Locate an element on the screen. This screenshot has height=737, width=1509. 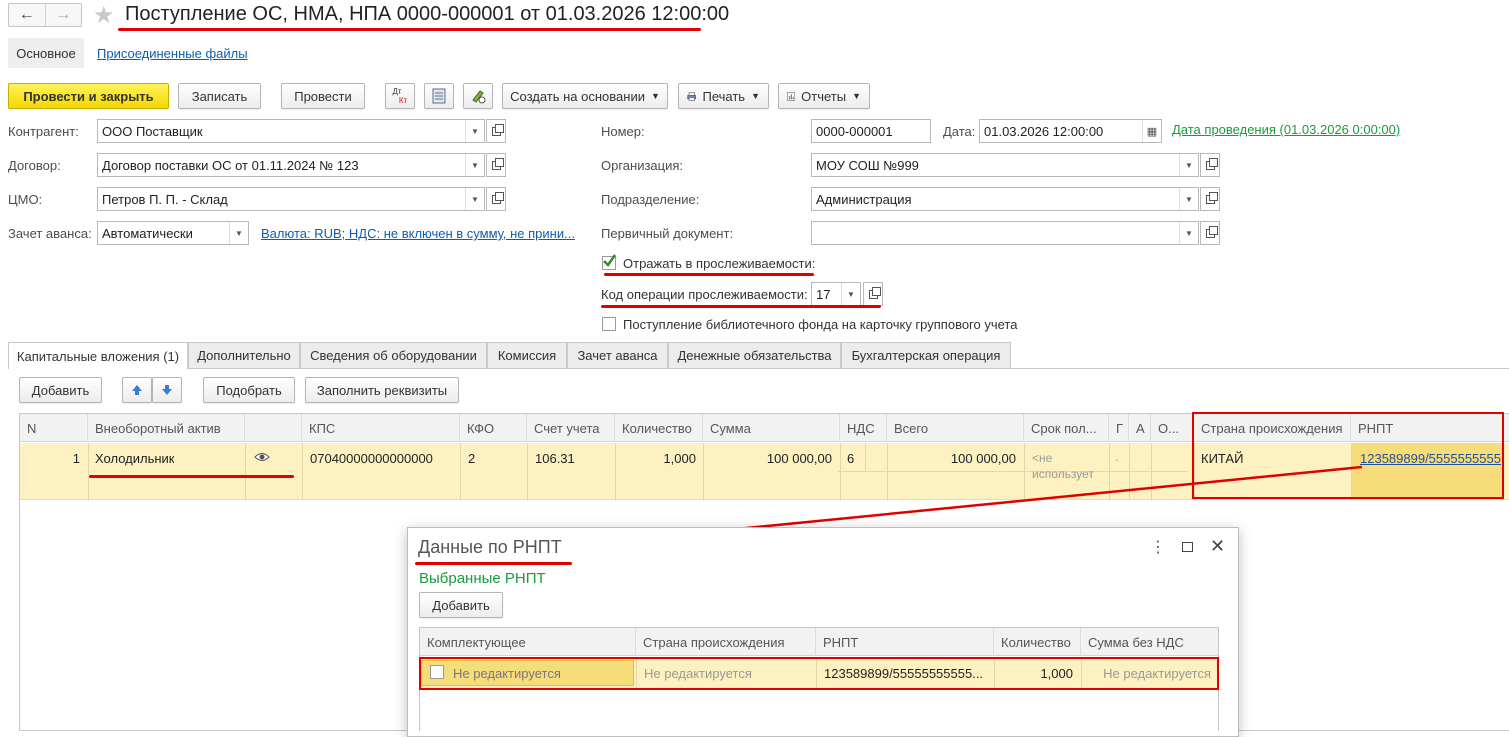
close-icon: ✕ is located at coordinates (1217, 546).